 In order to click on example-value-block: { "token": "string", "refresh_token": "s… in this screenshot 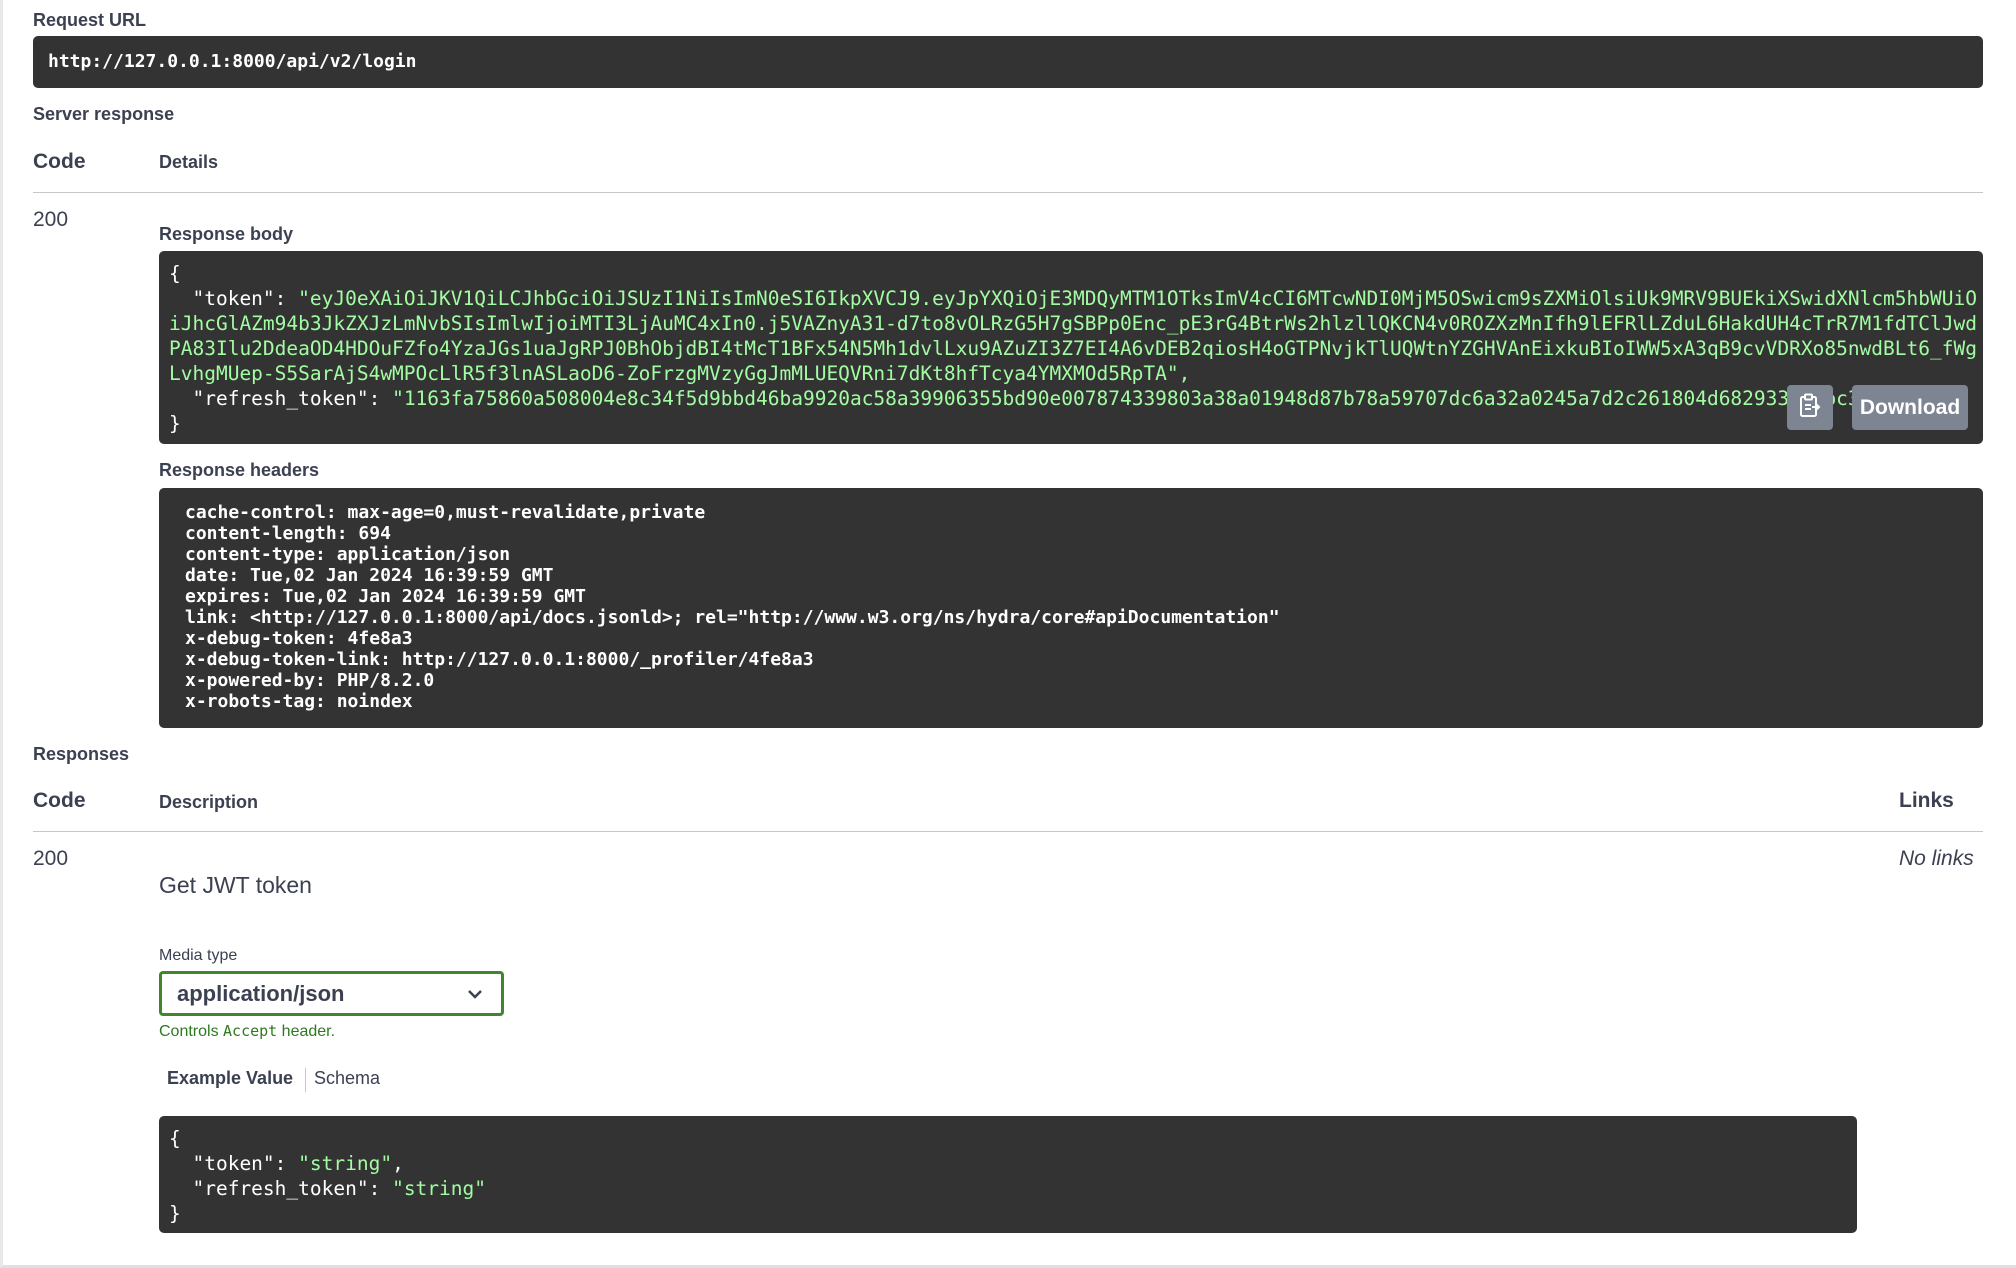, I will do `click(1008, 1174)`.